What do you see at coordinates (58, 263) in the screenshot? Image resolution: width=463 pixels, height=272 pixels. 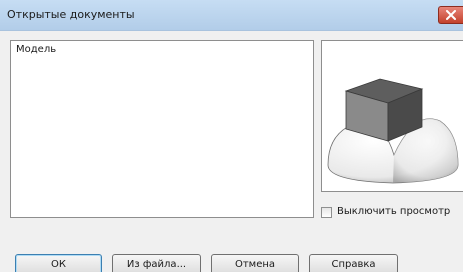 I see `ok-button: ОК` at bounding box center [58, 263].